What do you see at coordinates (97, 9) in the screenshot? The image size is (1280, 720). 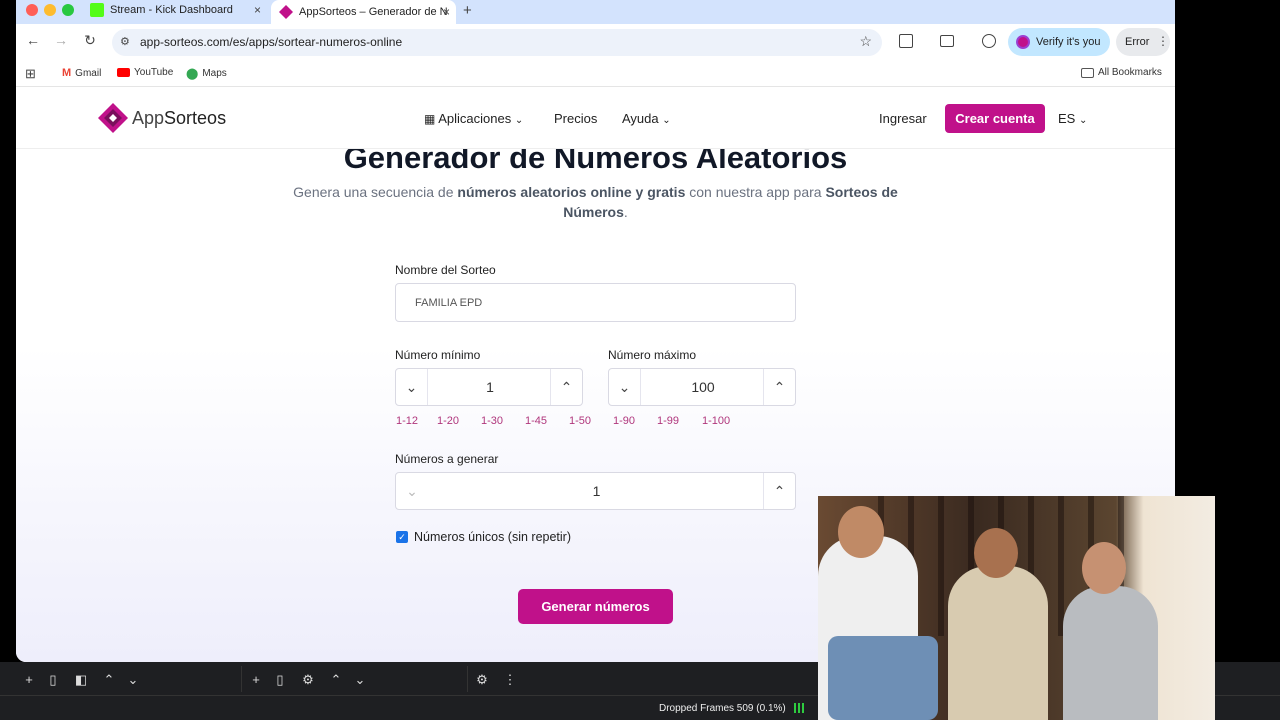 I see `kick-favicon-icon` at bounding box center [97, 9].